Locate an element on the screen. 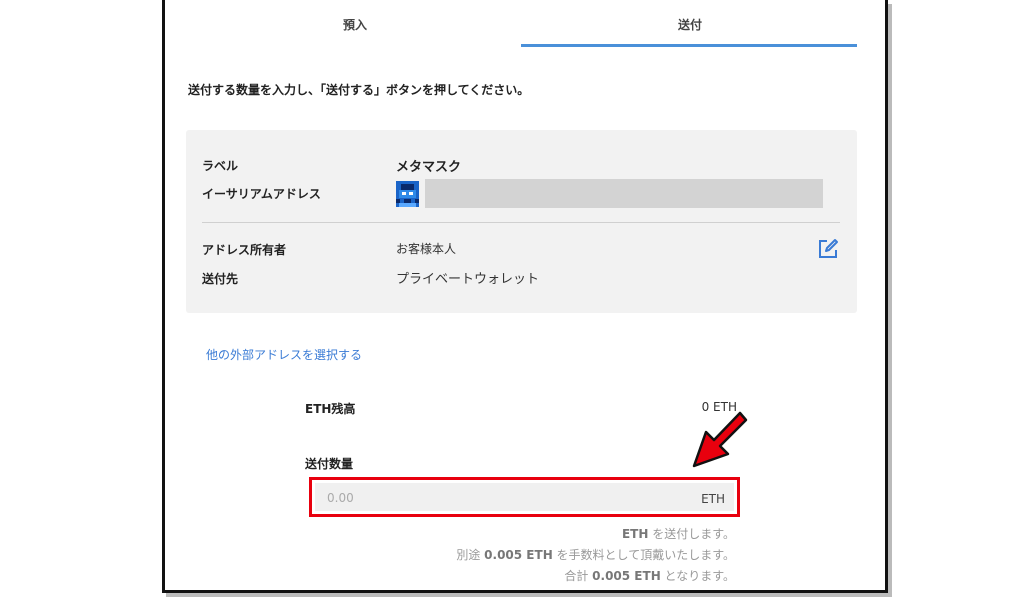  amount-field: ETH is located at coordinates (524, 497).